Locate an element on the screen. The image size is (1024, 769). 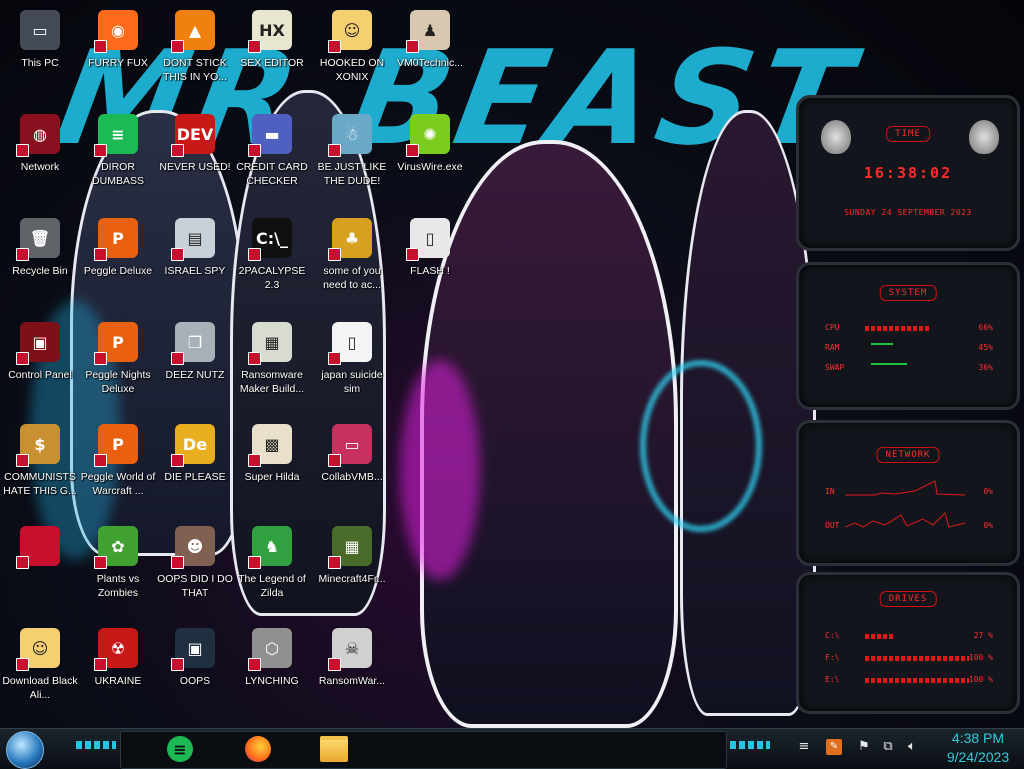
desktop-icon-label: Network is located at coordinates (40, 167).